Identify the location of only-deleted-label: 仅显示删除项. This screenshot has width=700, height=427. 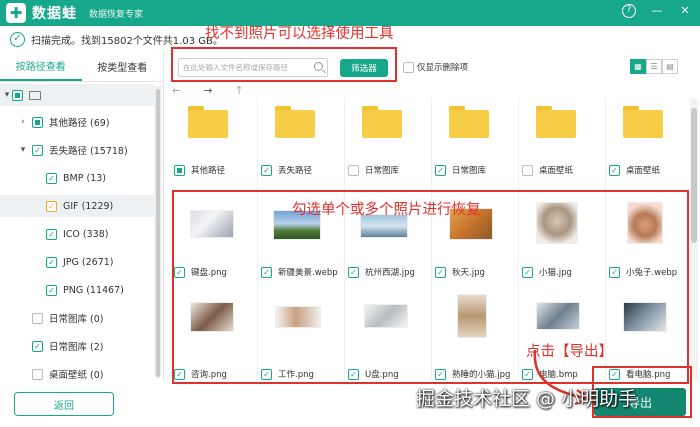
(443, 68).